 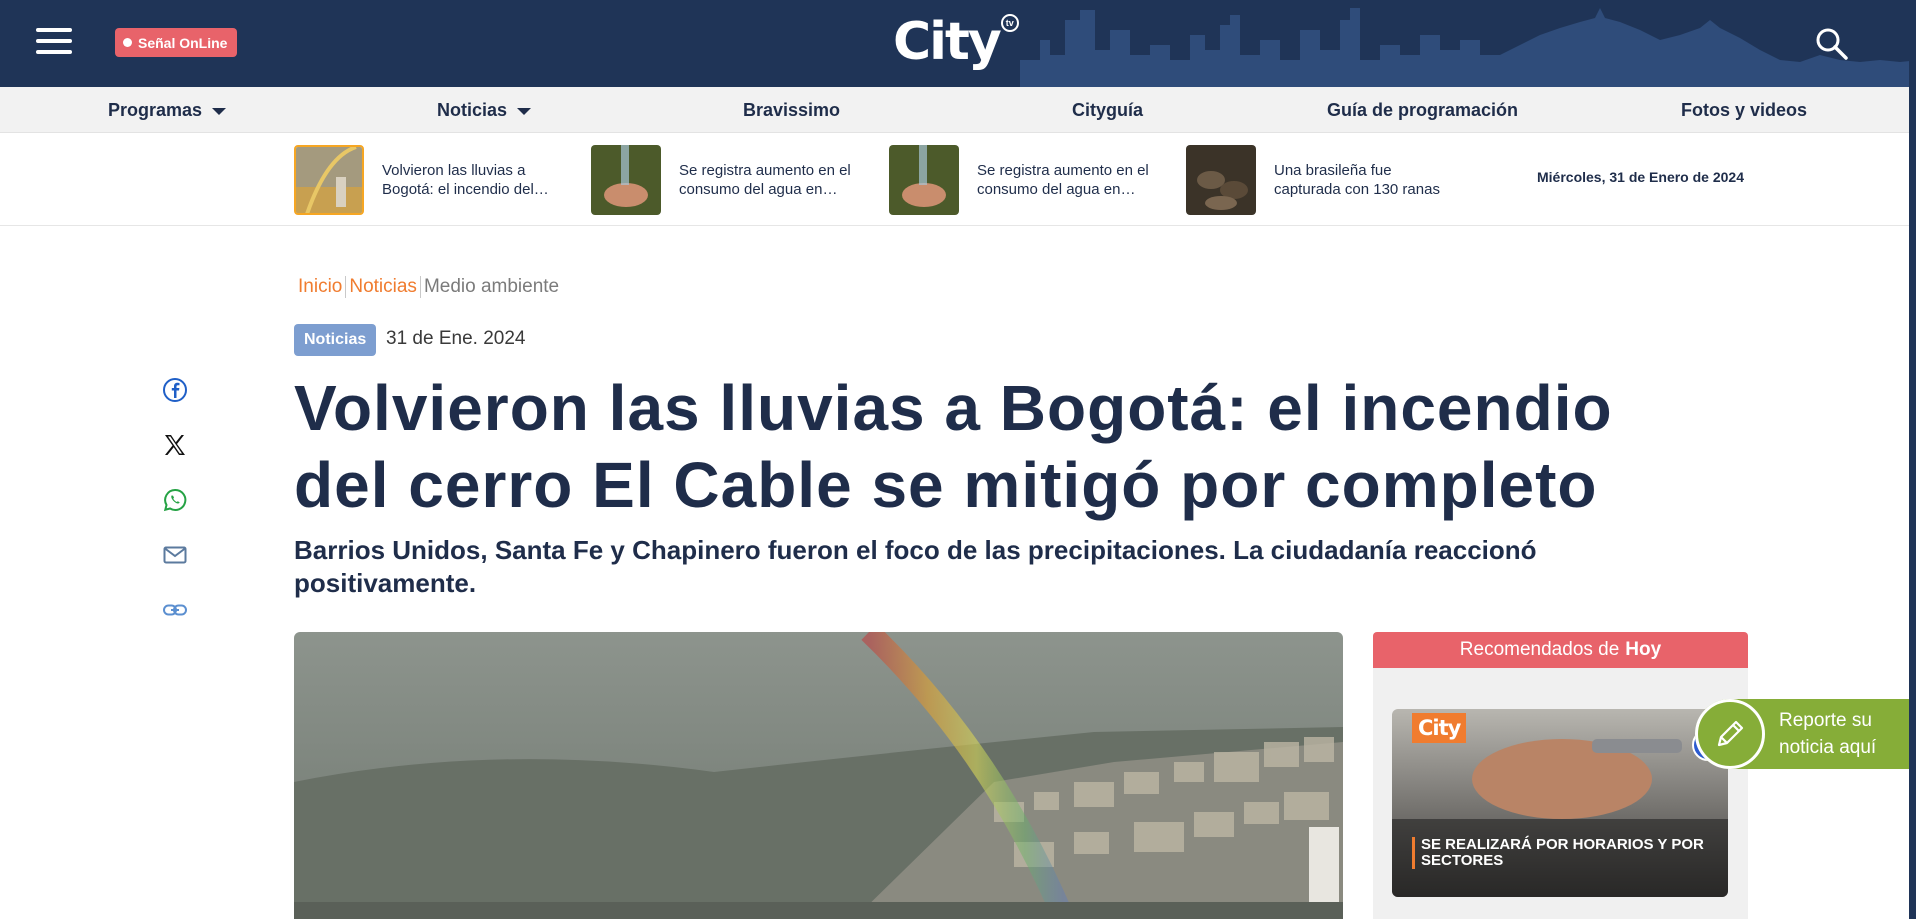 I want to click on nav-item-label: Fotos y videos, so click(x=1744, y=109).